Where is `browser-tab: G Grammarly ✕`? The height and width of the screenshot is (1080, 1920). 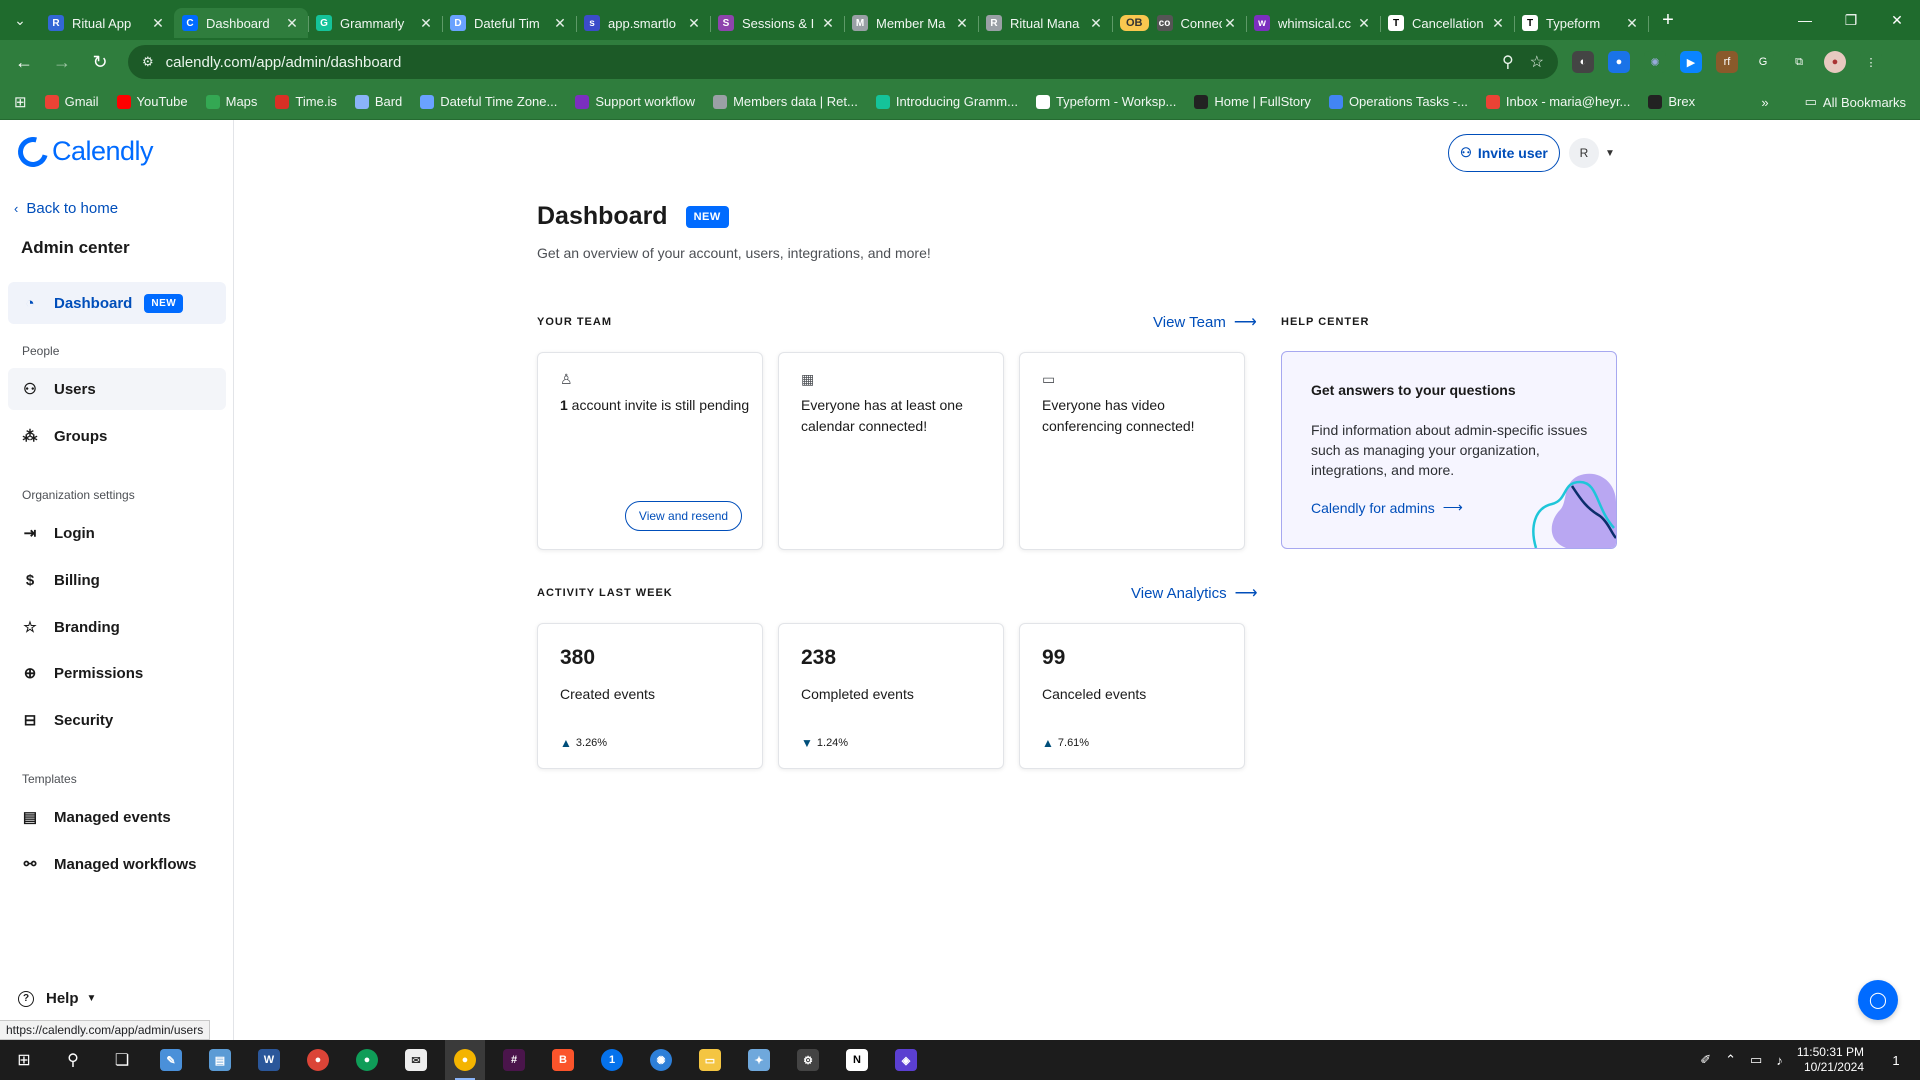 browser-tab: G Grammarly ✕ is located at coordinates (375, 23).